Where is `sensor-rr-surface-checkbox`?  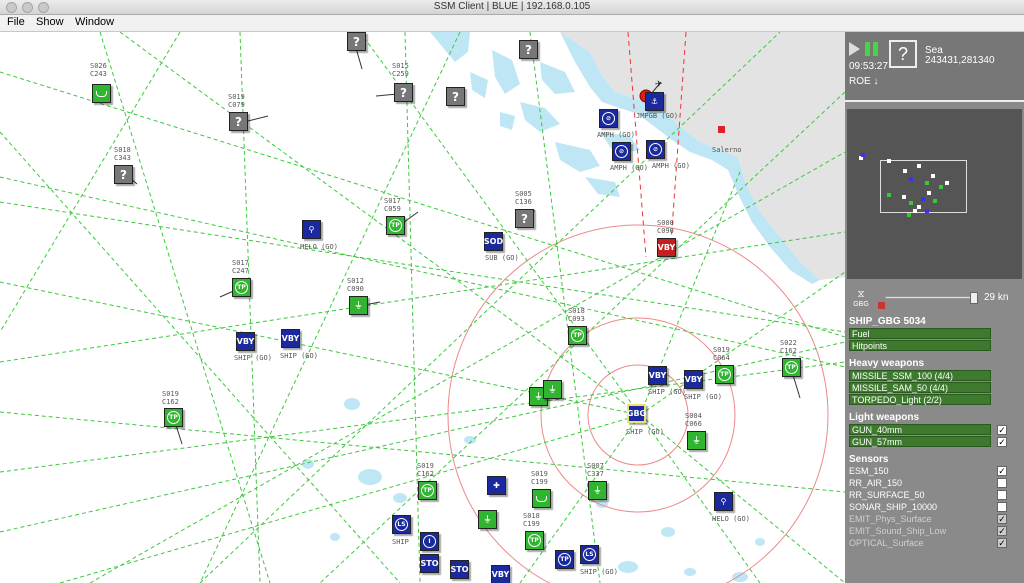
sensor-rr-surface-checkbox is located at coordinates (1002, 495).